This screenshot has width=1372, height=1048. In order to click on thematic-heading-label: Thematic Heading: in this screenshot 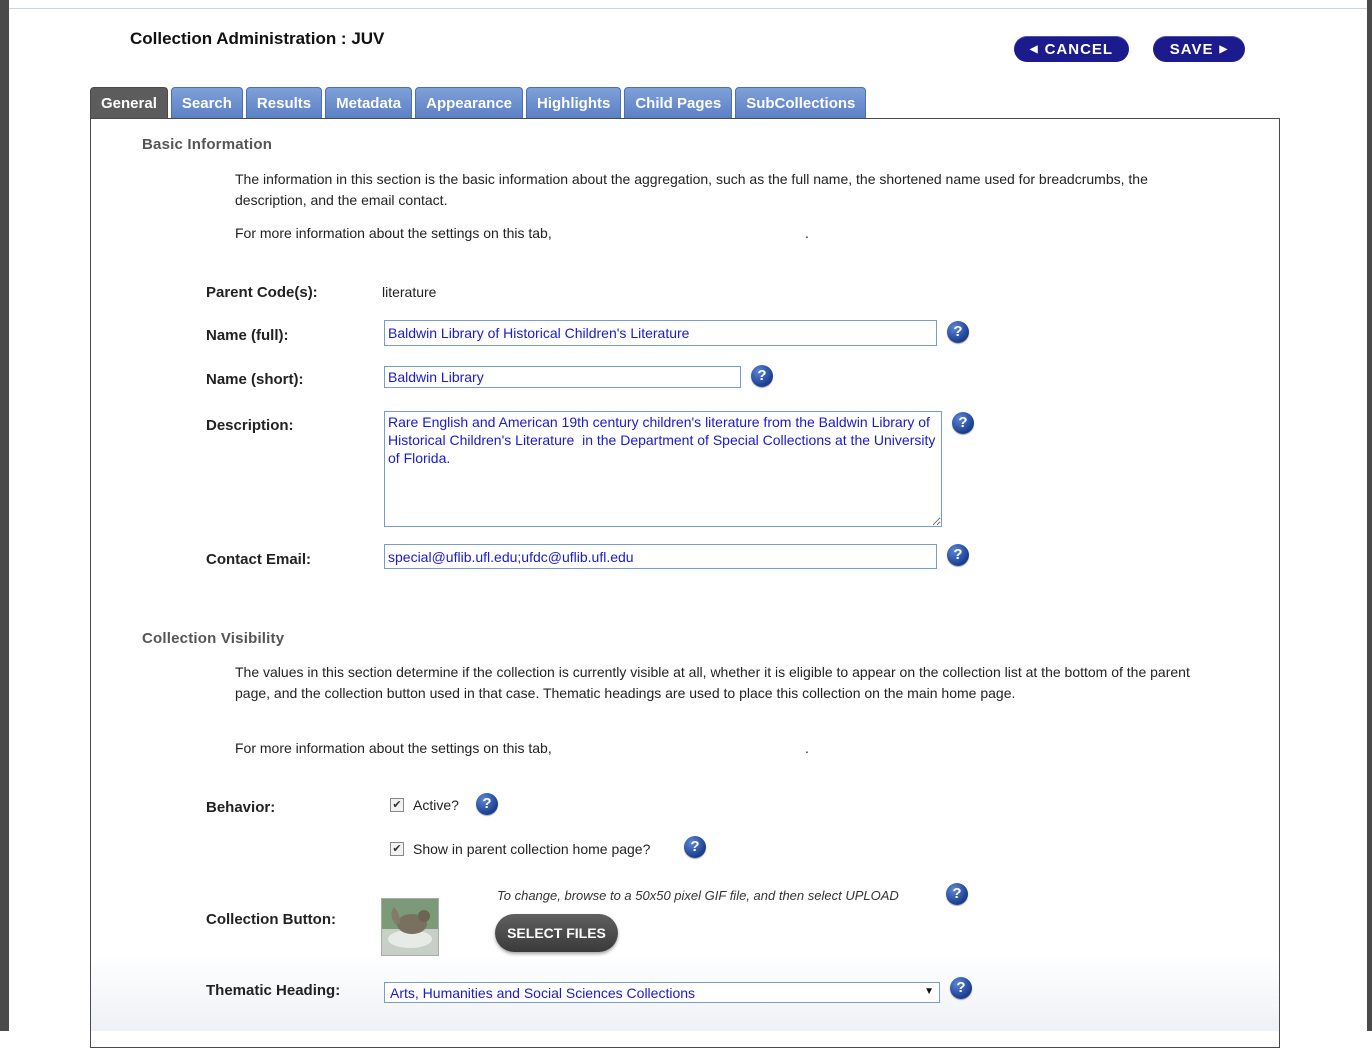, I will do `click(273, 990)`.